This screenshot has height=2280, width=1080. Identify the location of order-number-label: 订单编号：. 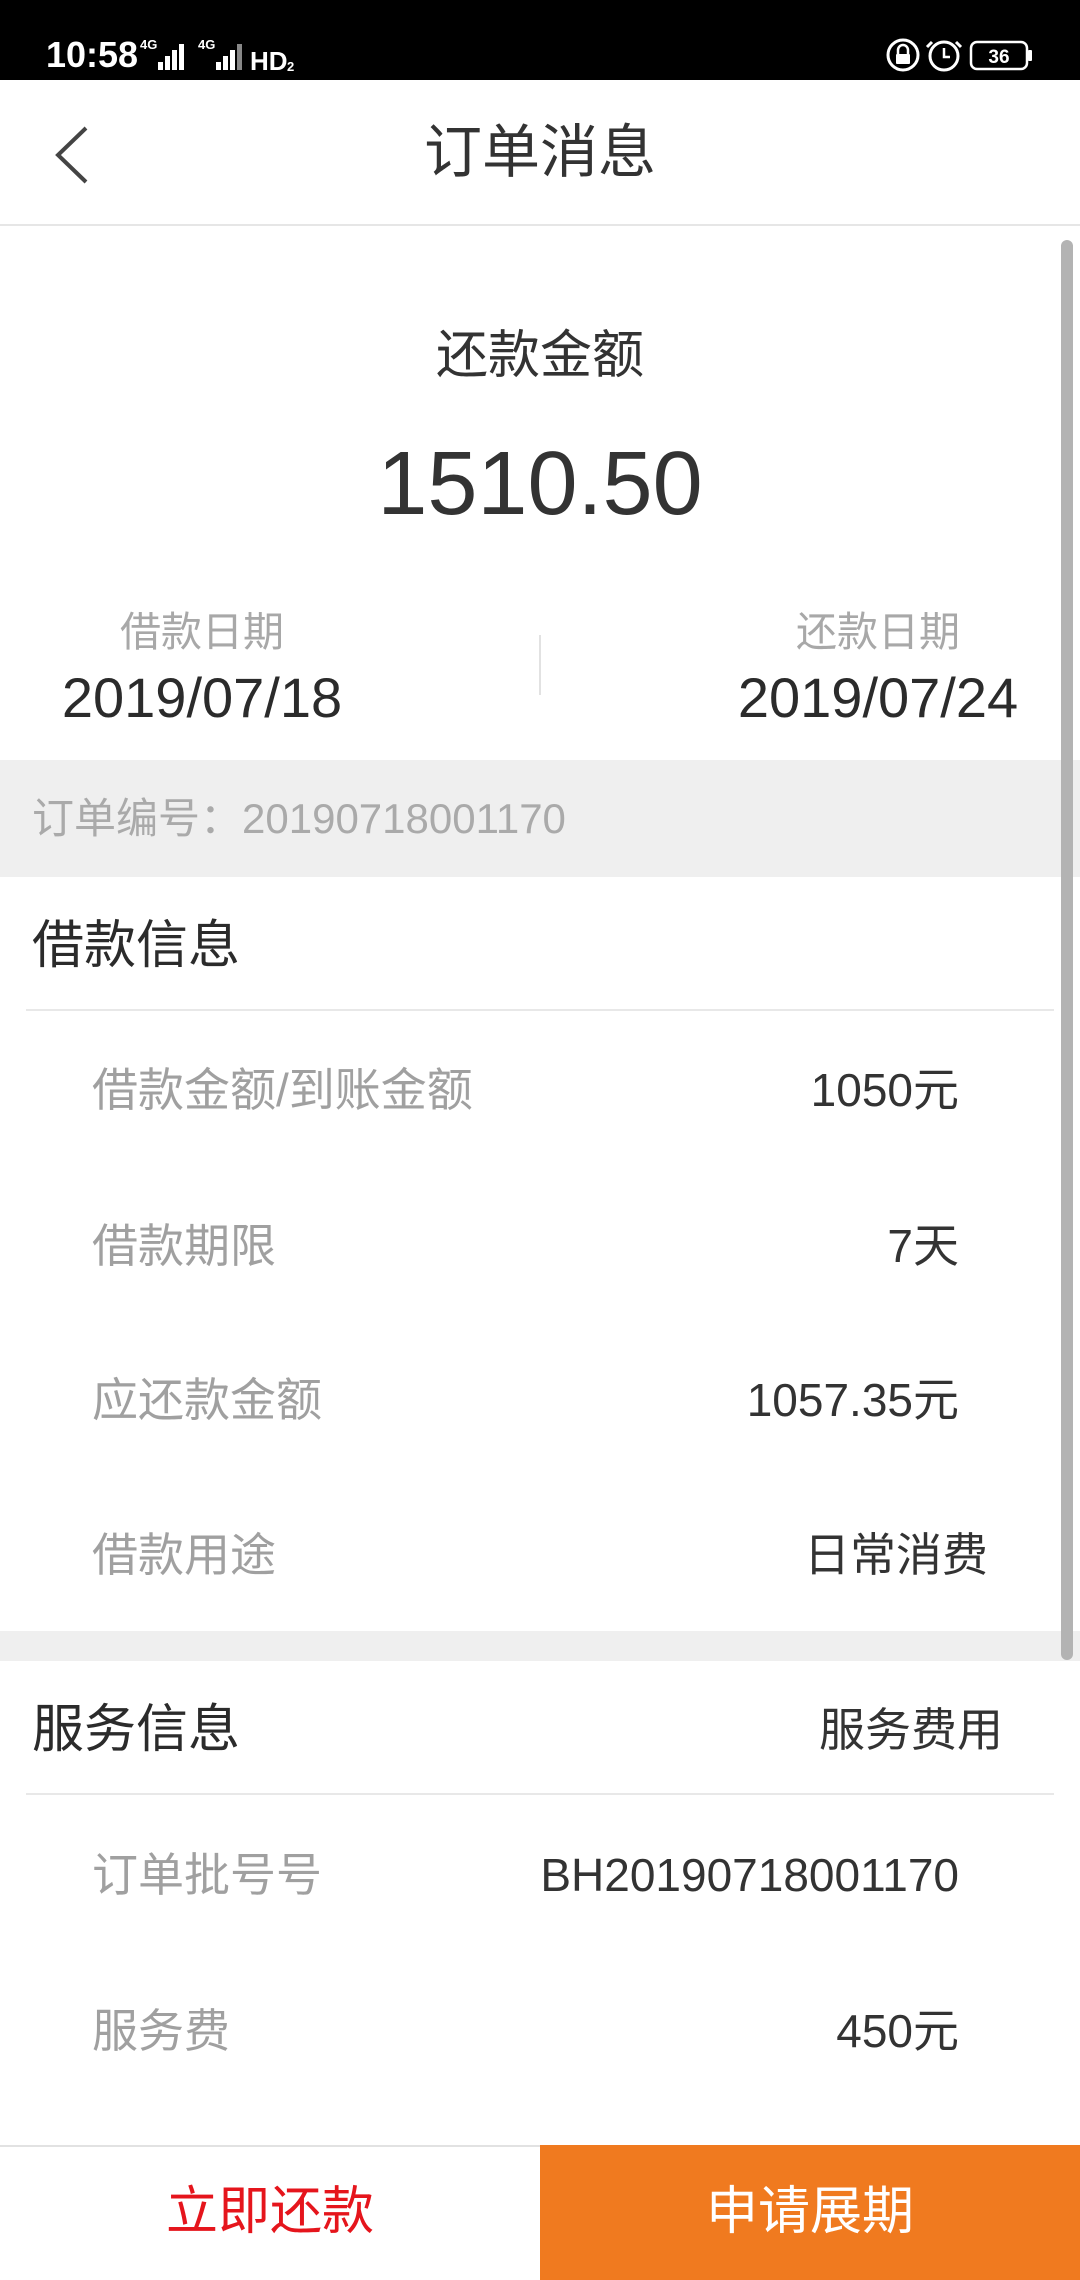
(137, 818).